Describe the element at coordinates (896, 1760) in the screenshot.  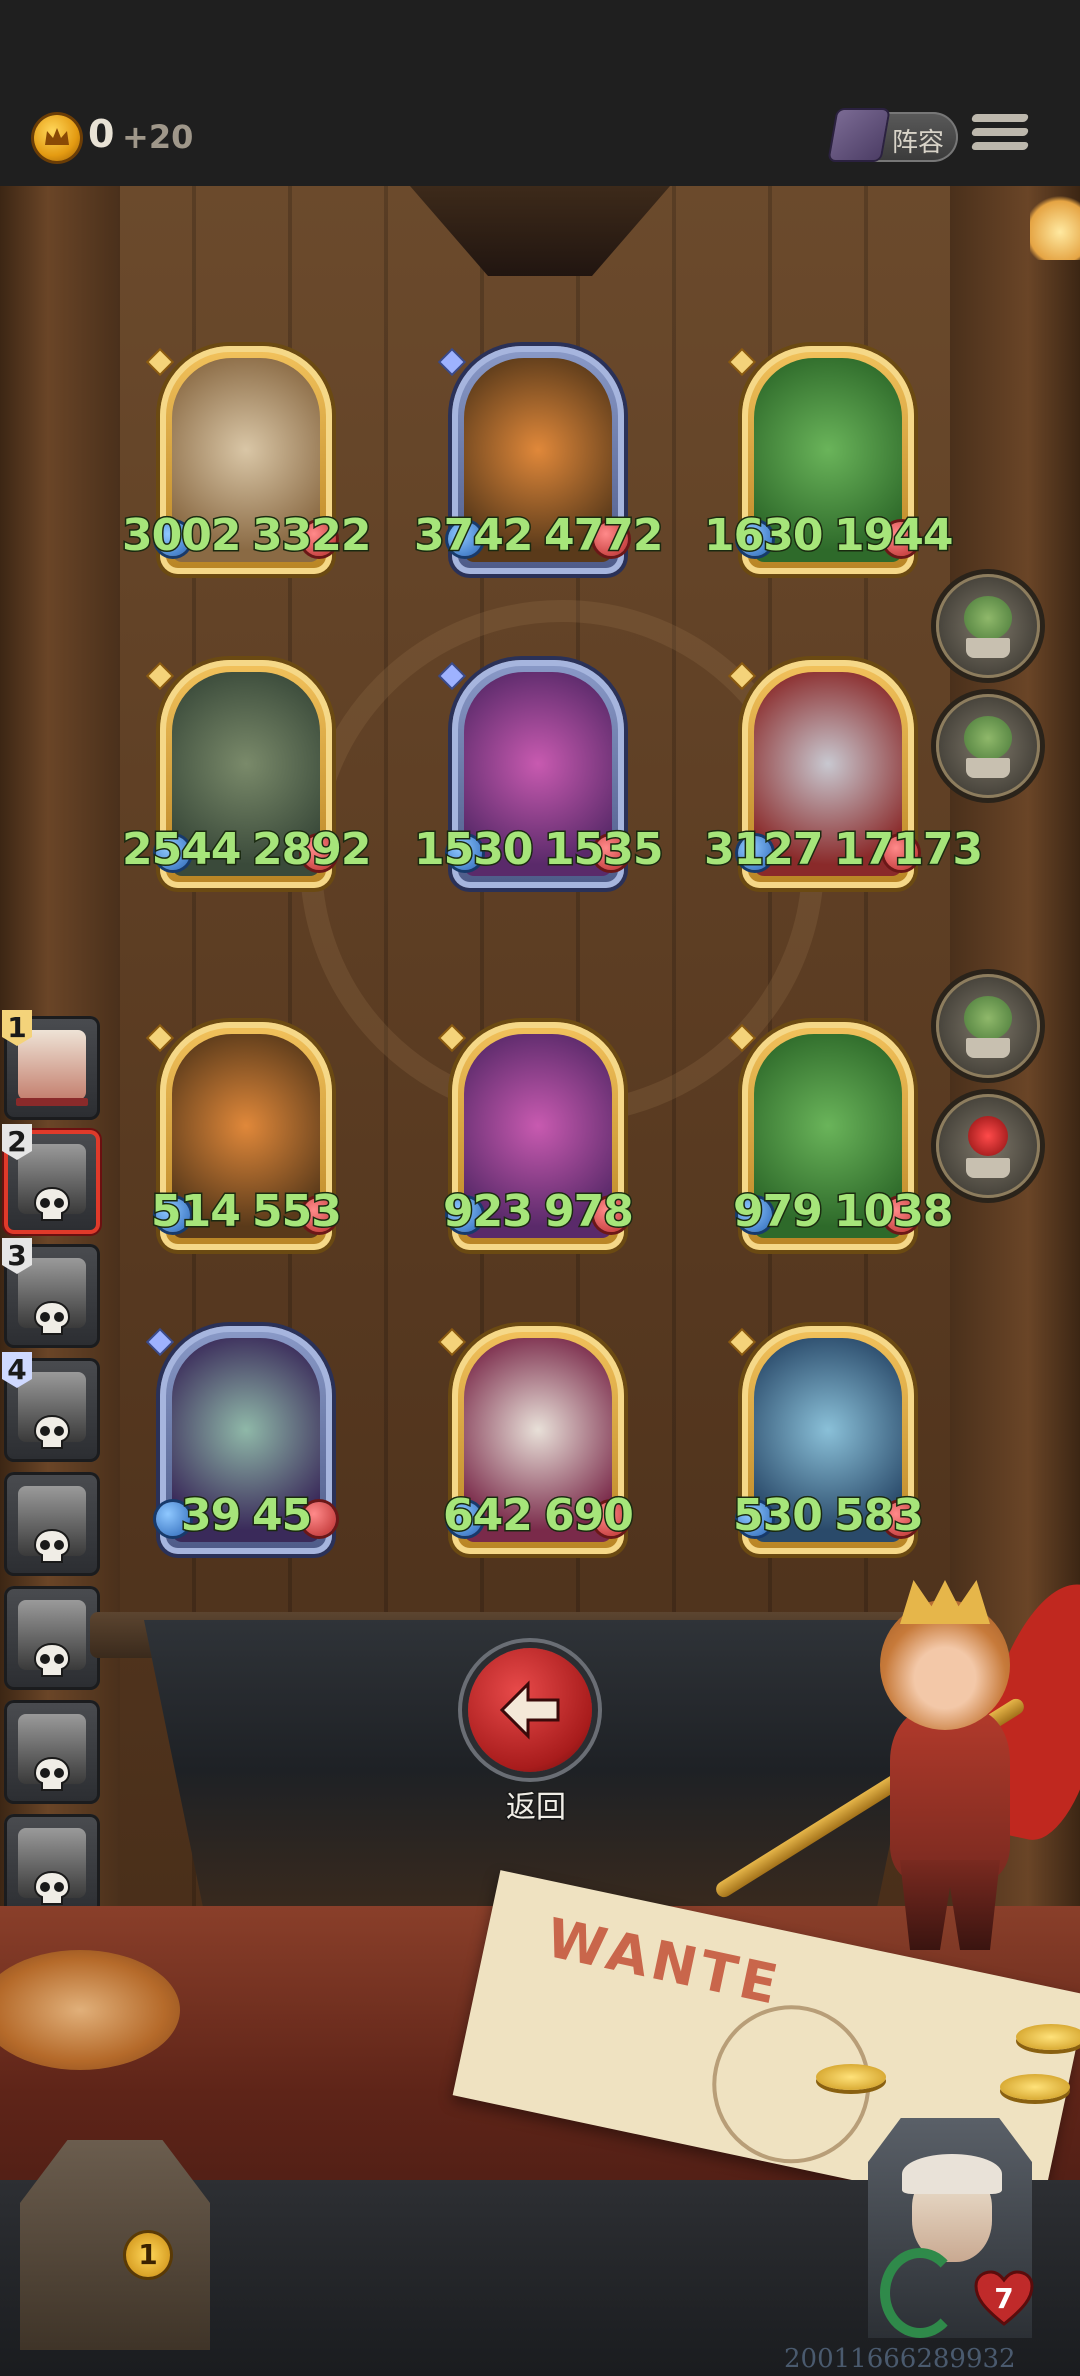
I see `monkey-king-character` at that location.